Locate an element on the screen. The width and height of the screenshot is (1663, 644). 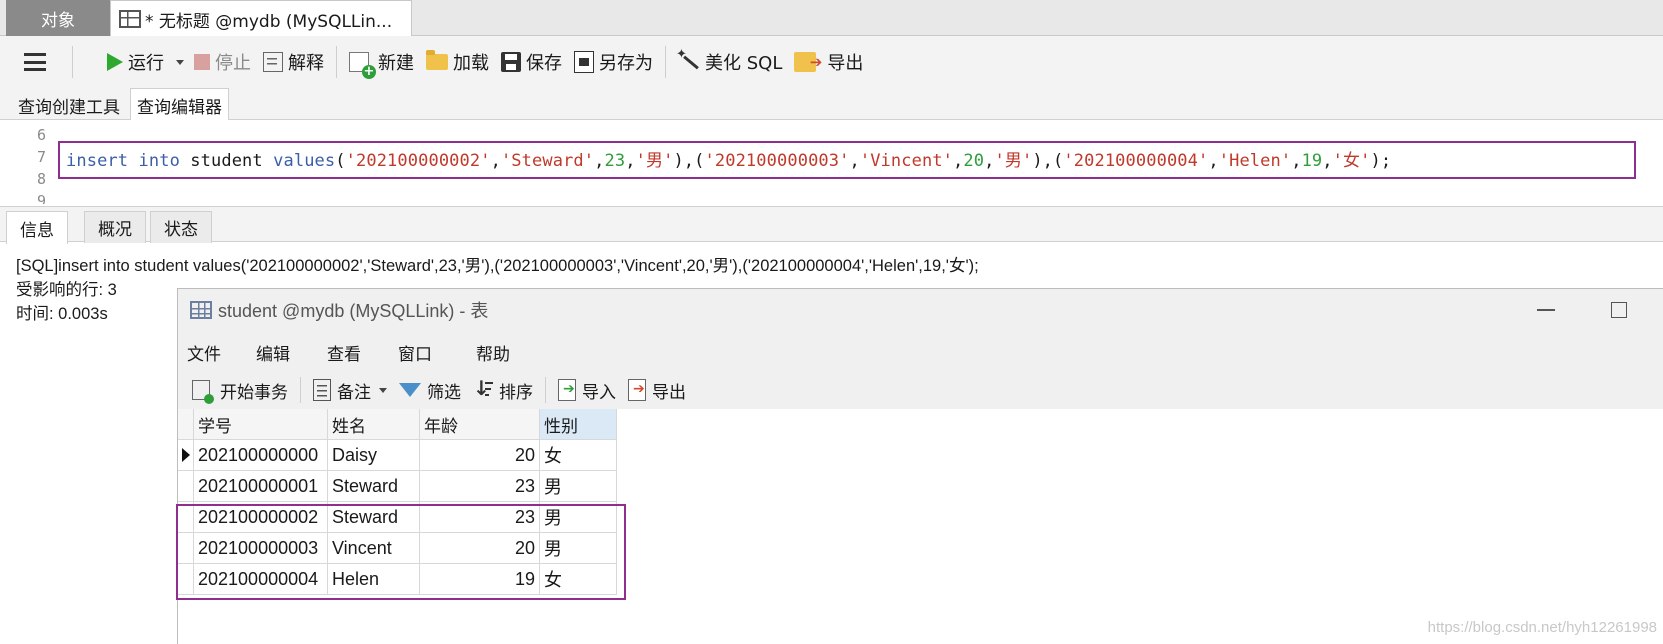
explain-icon is located at coordinates (273, 62).